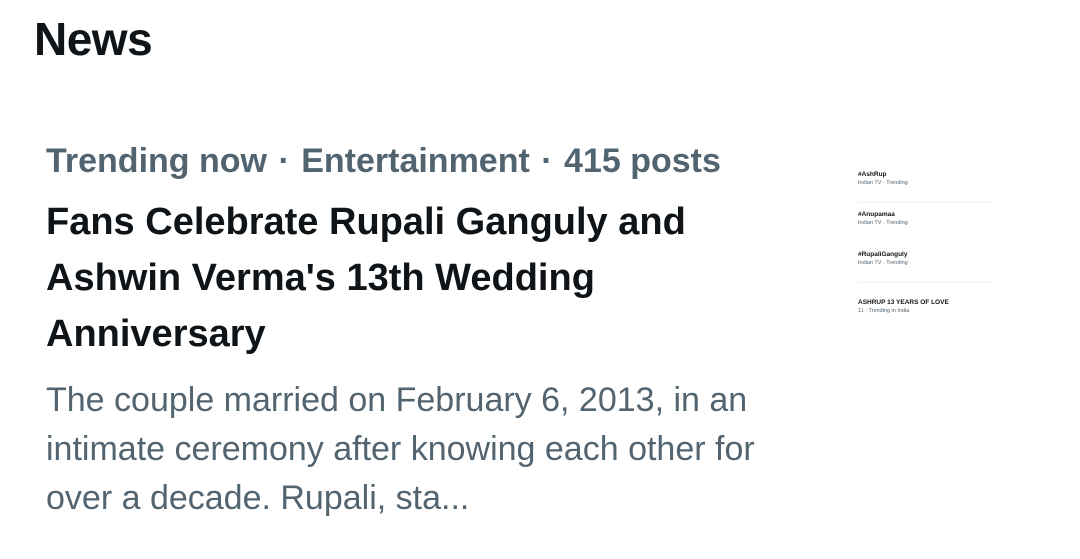  What do you see at coordinates (415, 161) in the screenshot?
I see `story-topic: Entertainment` at bounding box center [415, 161].